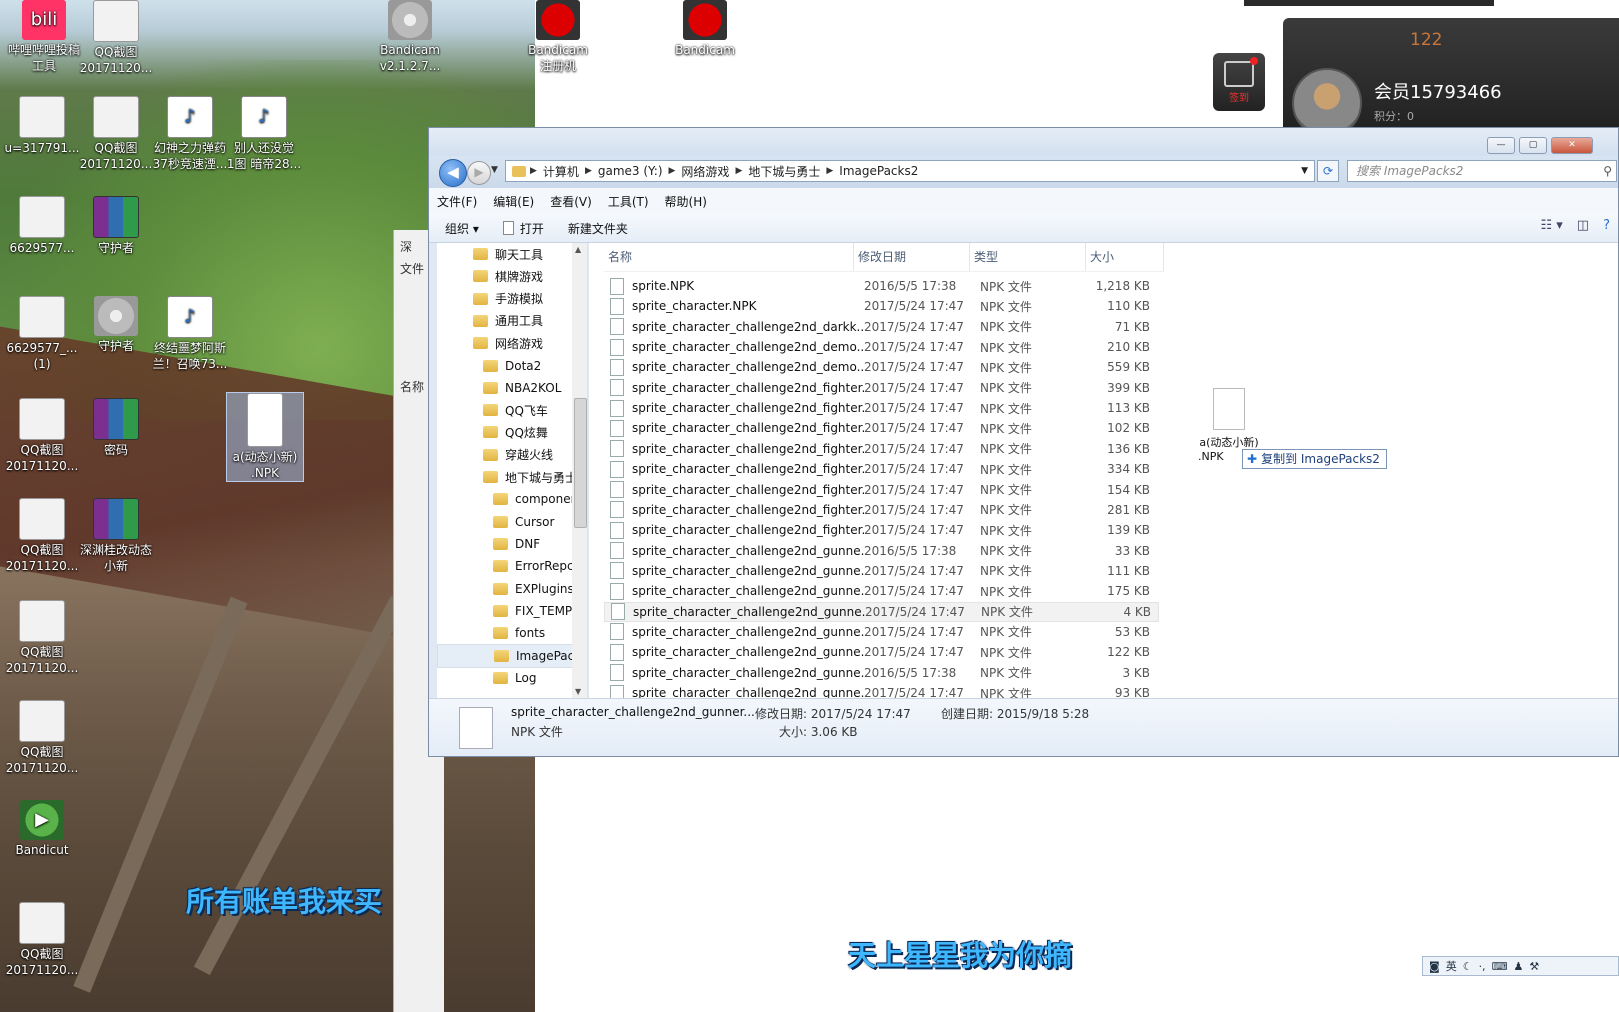  Describe the element at coordinates (881, 286) in the screenshot. I see `table-row: sprite.NPK 2016/5/5 17:38 NPK 文件 1,218 KB` at that location.